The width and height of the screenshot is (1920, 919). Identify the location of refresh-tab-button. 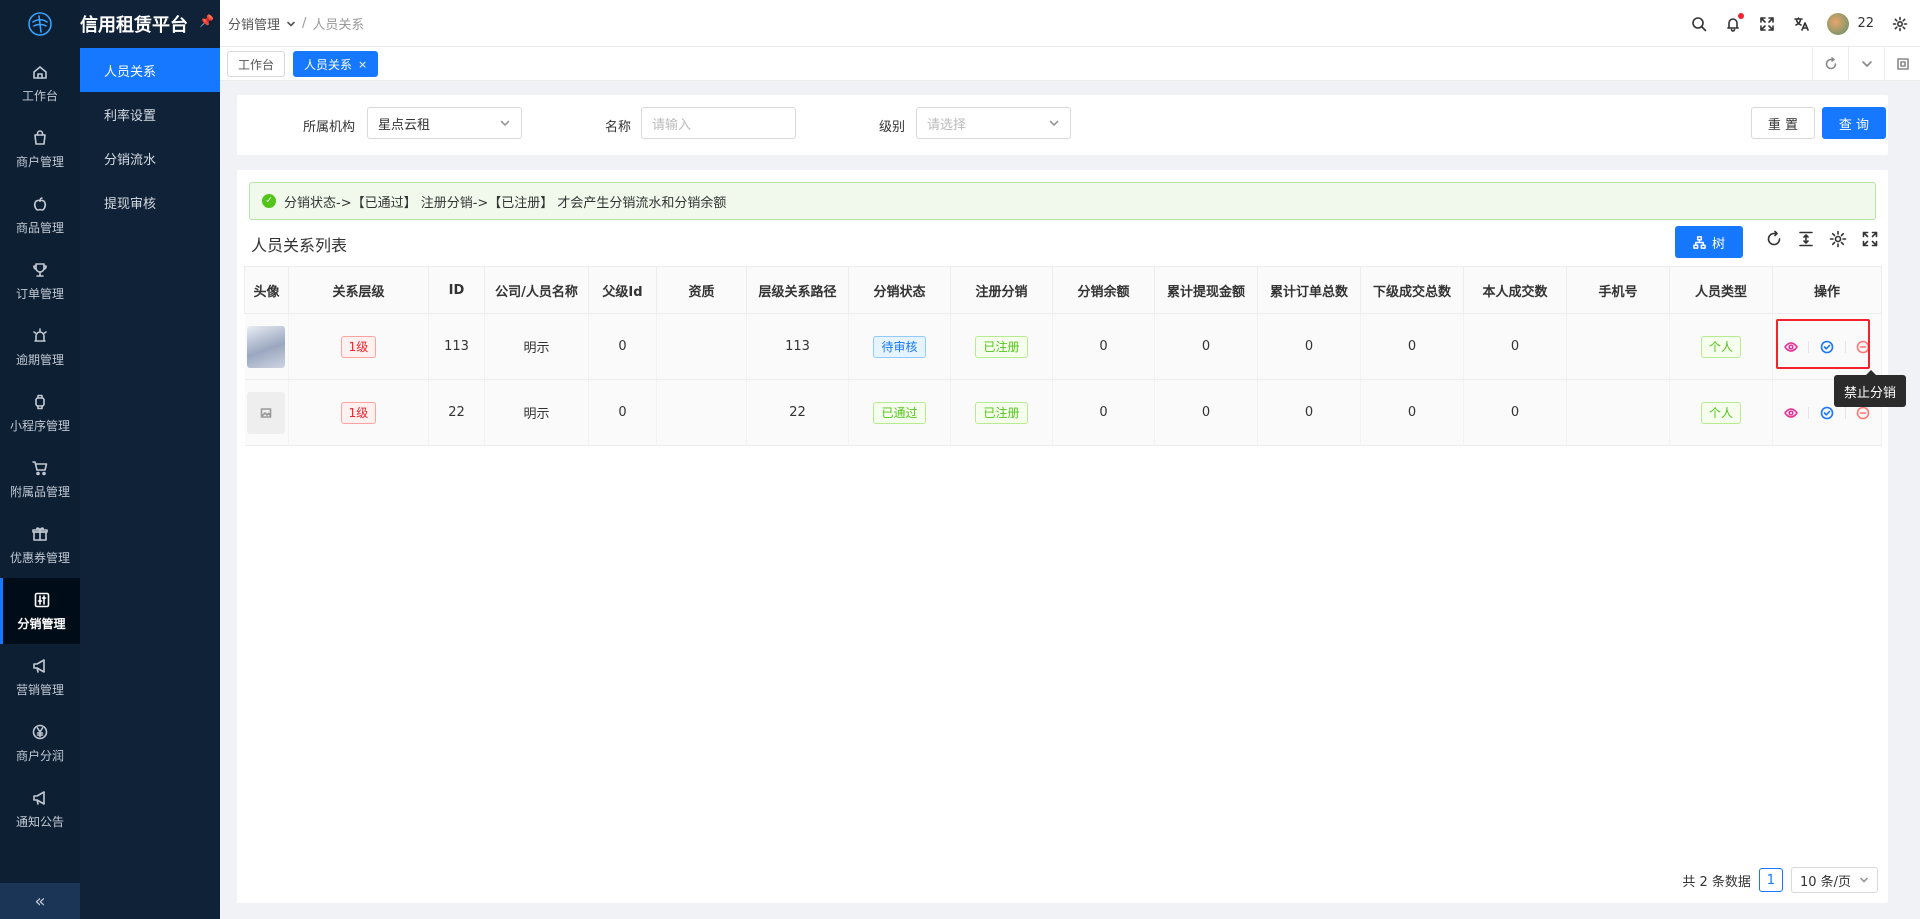
(1830, 64).